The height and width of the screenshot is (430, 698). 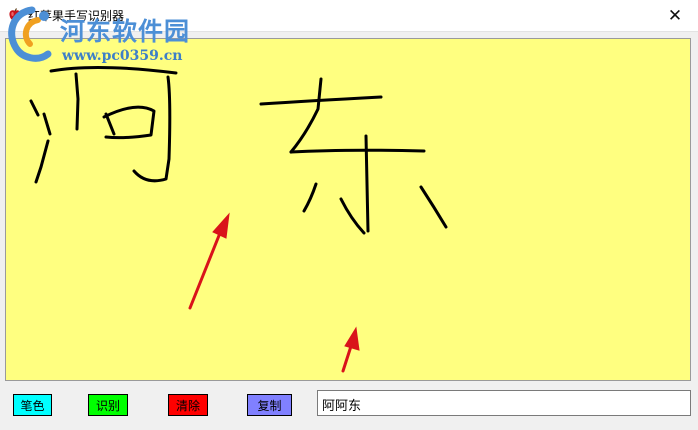 I want to click on copy-button: 复制, so click(x=269, y=405).